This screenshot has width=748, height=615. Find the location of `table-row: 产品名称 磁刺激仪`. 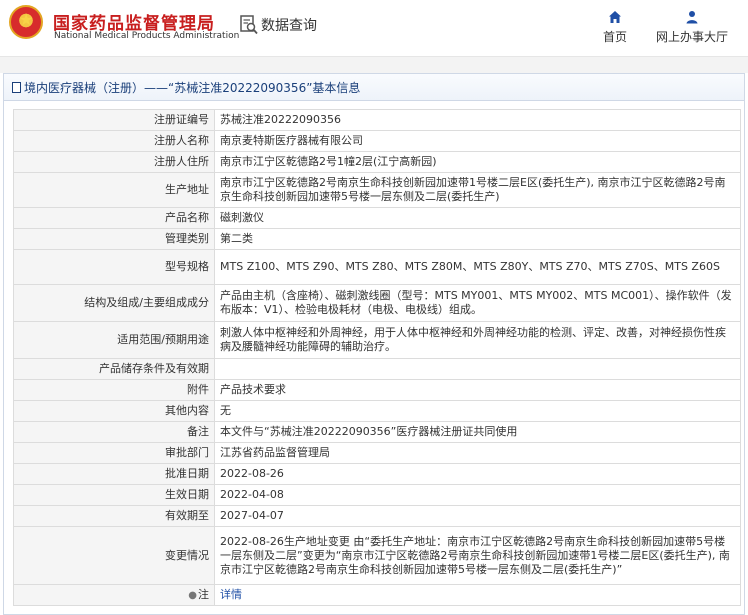

table-row: 产品名称 磁刺激仪 is located at coordinates (377, 218).